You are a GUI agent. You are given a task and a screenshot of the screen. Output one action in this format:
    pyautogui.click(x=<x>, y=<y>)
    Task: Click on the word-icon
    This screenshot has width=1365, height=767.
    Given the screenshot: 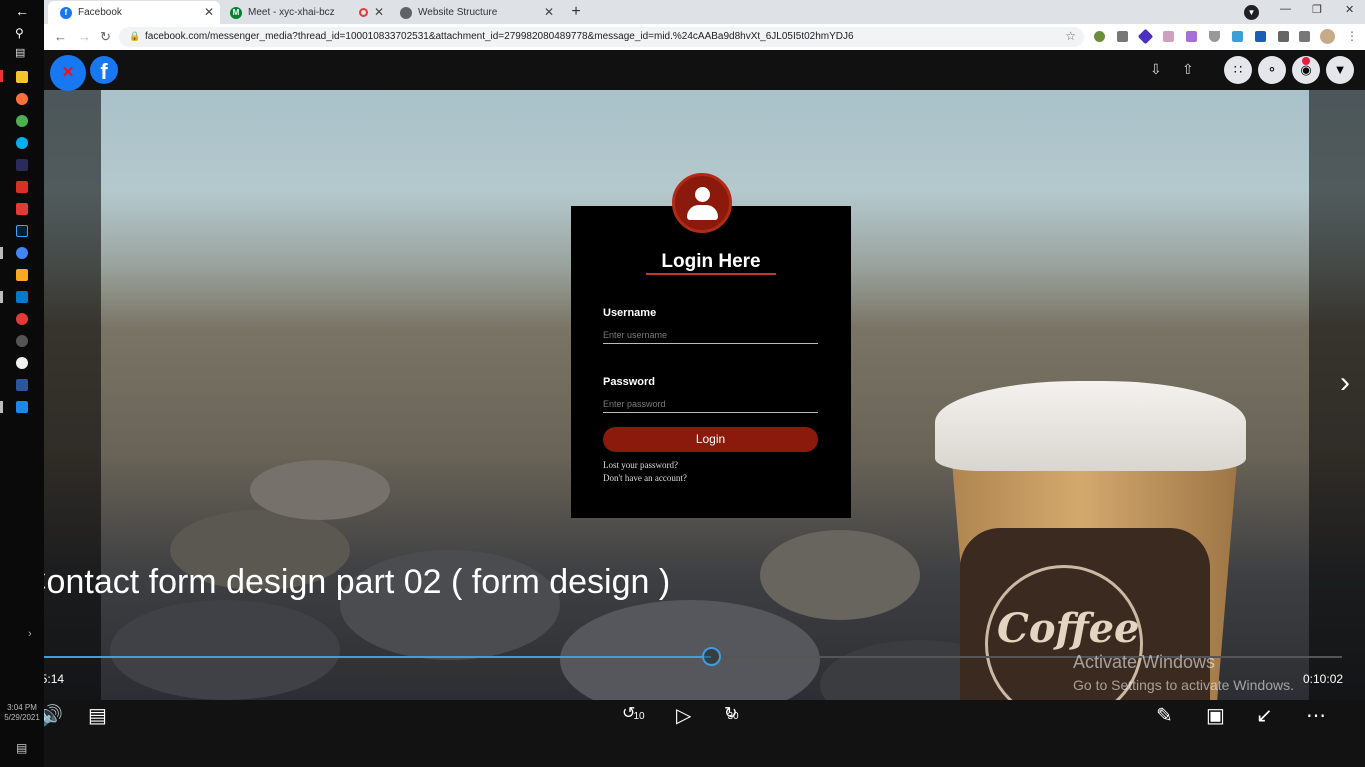 What is the action you would take?
    pyautogui.click(x=22, y=385)
    